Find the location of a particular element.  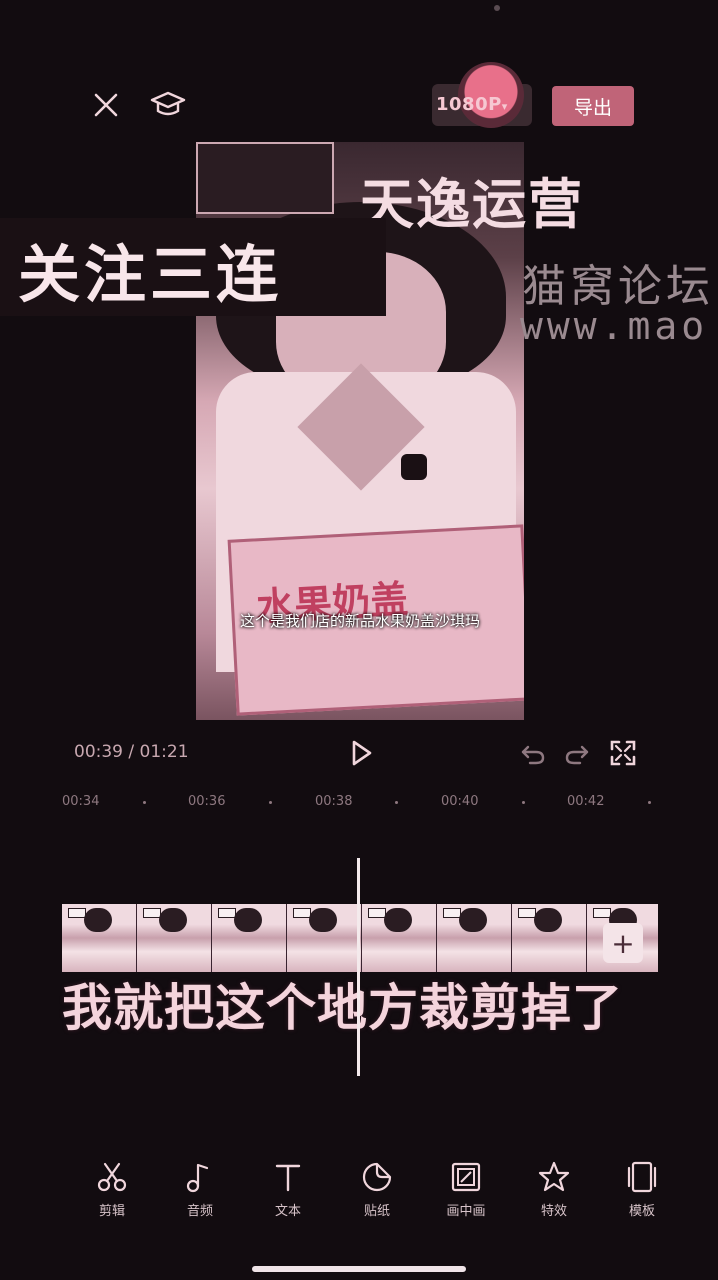

play-icon is located at coordinates (362, 753).